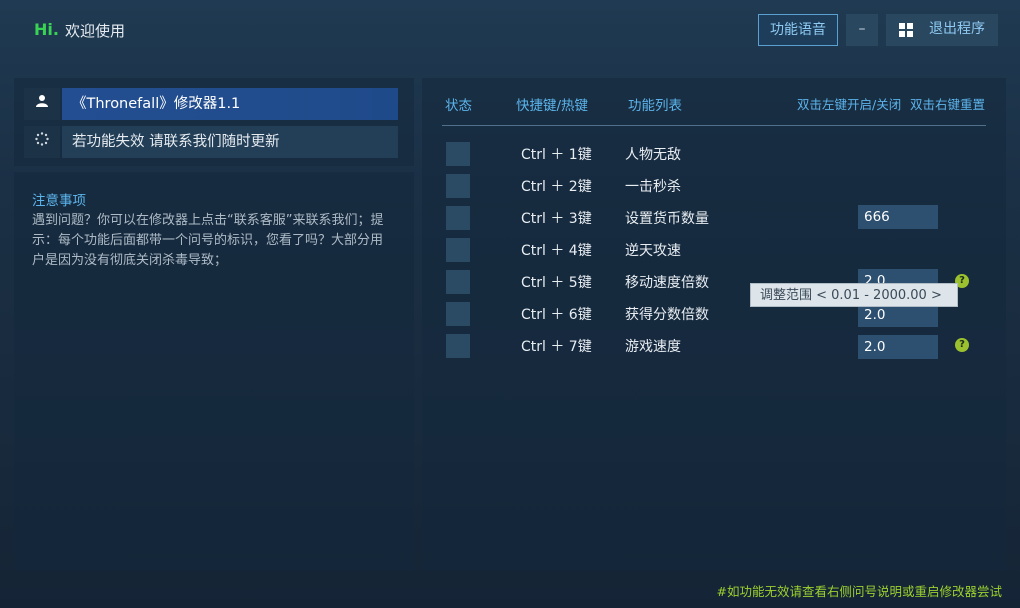 The height and width of the screenshot is (608, 1020). I want to click on feature-row: Ctrl ＋ 7键 游戏速度 ?, so click(510, 346).